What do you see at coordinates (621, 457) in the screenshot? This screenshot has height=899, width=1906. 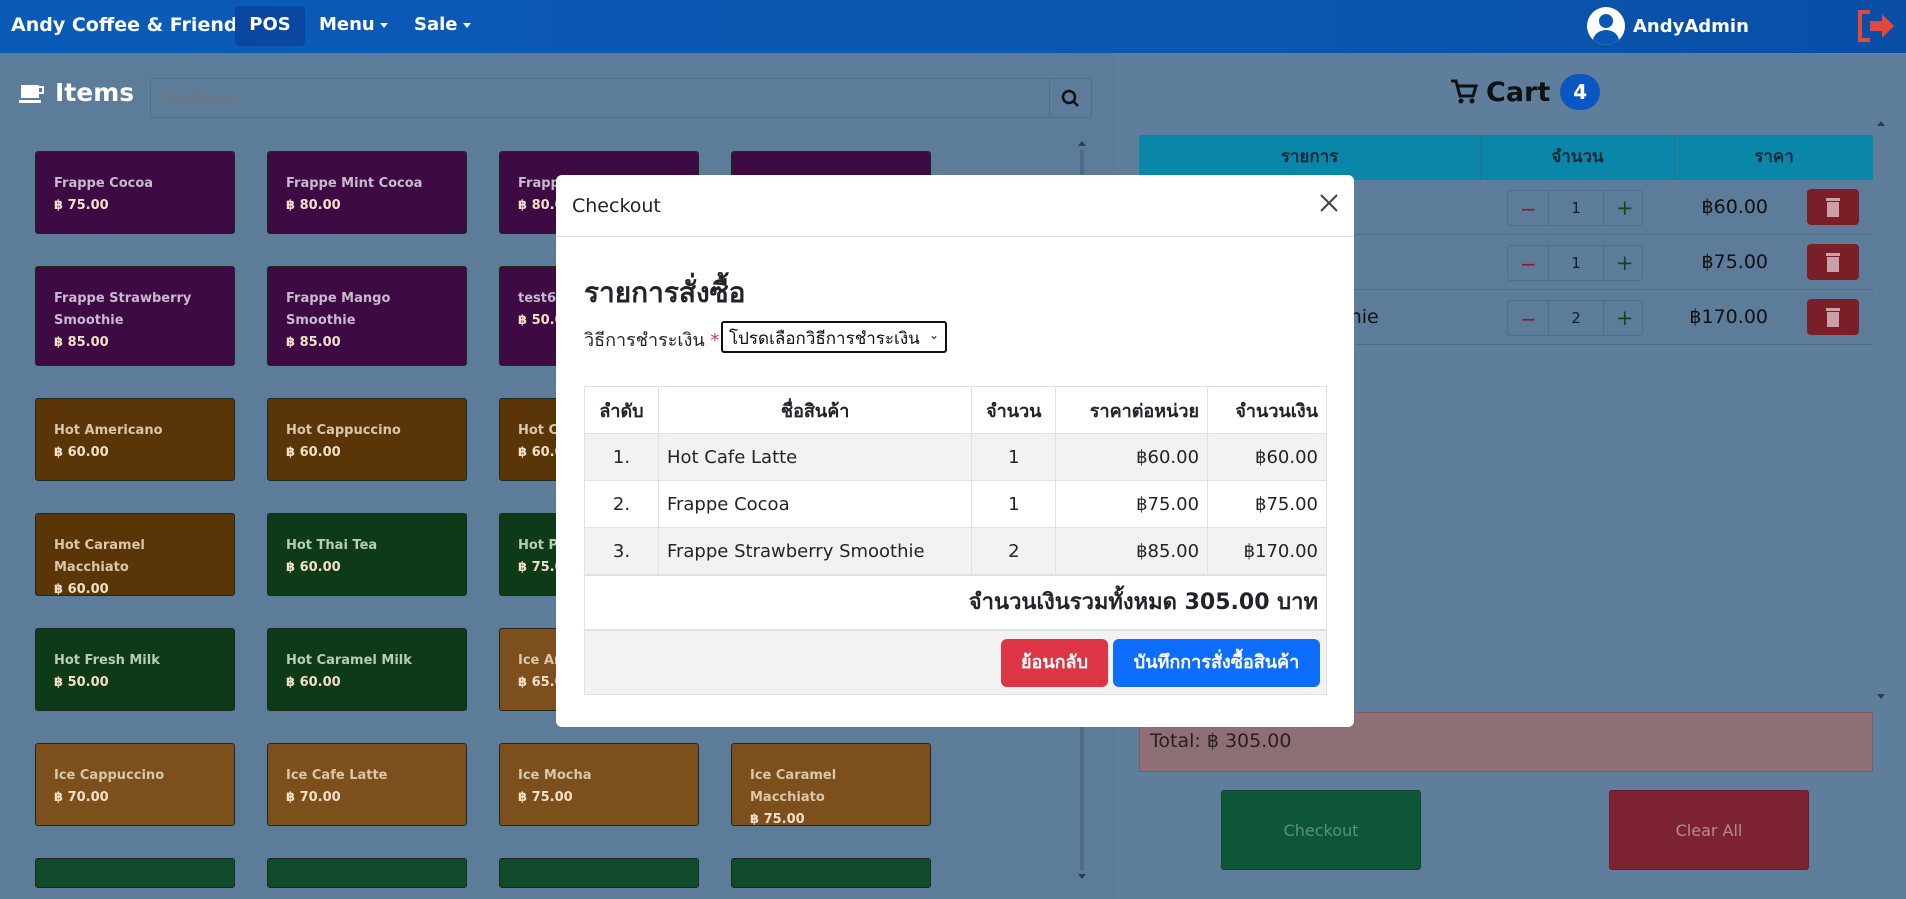 I see `row-no: 1.` at bounding box center [621, 457].